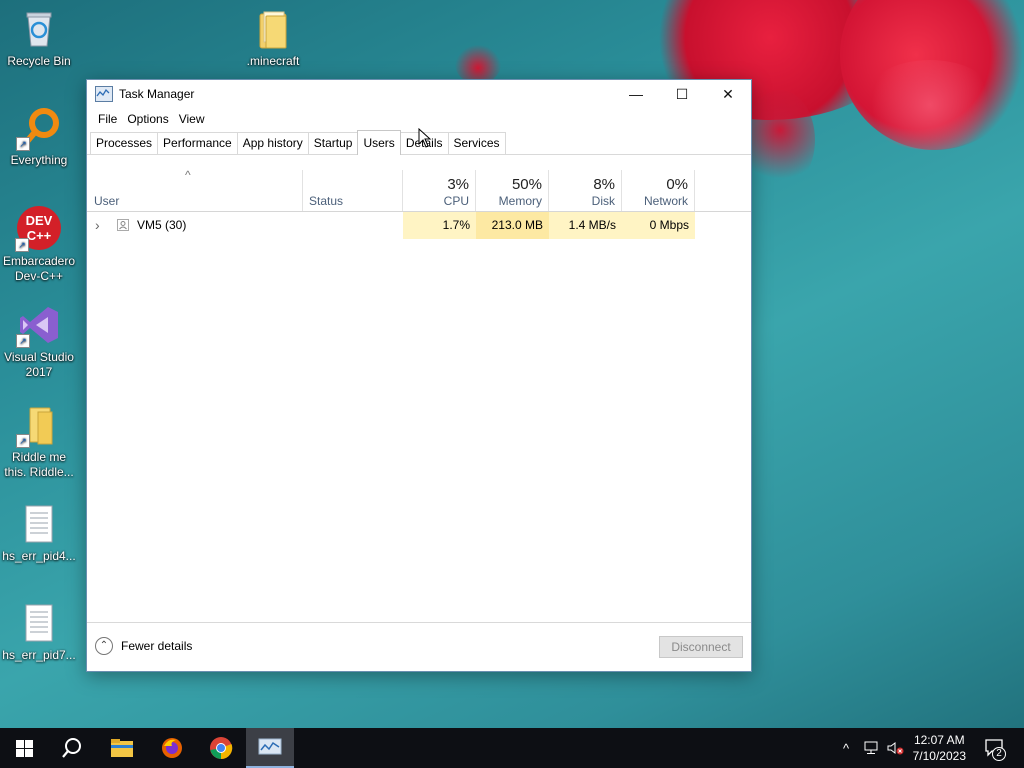 Image resolution: width=1024 pixels, height=768 pixels. What do you see at coordinates (326, 201) in the screenshot?
I see `column-label-status: Status` at bounding box center [326, 201].